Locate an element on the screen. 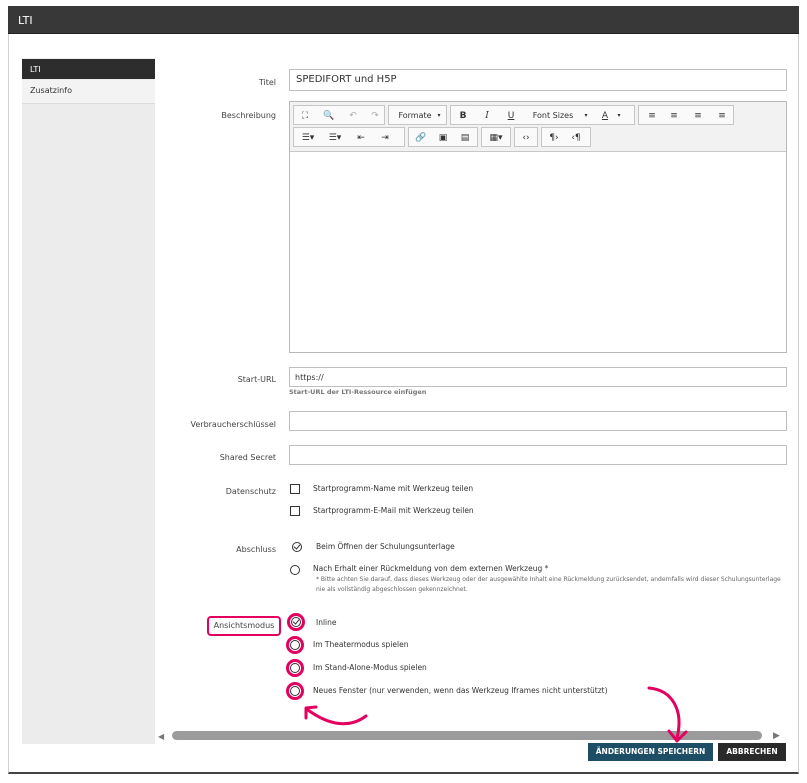  underline-button: U is located at coordinates (511, 116).